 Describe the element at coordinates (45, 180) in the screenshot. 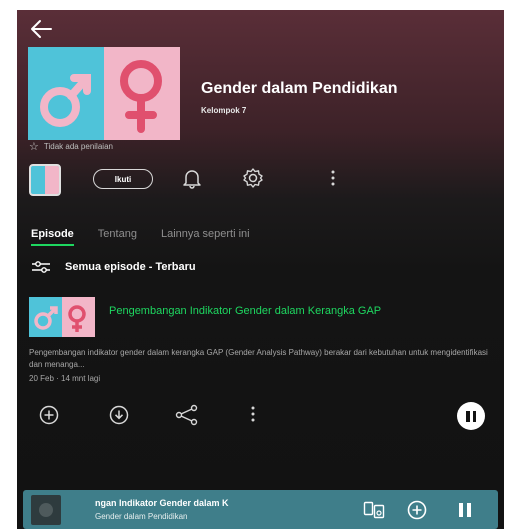

I see `podcast-thumbnail` at that location.